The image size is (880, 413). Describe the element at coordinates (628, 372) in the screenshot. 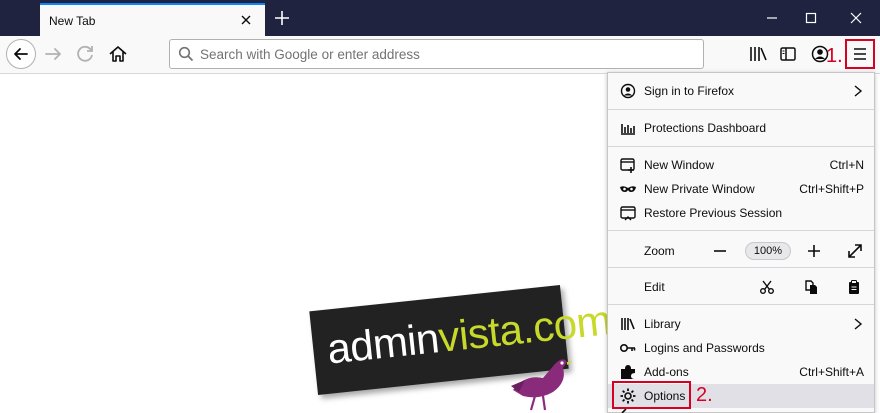

I see `puzzle-icon` at that location.